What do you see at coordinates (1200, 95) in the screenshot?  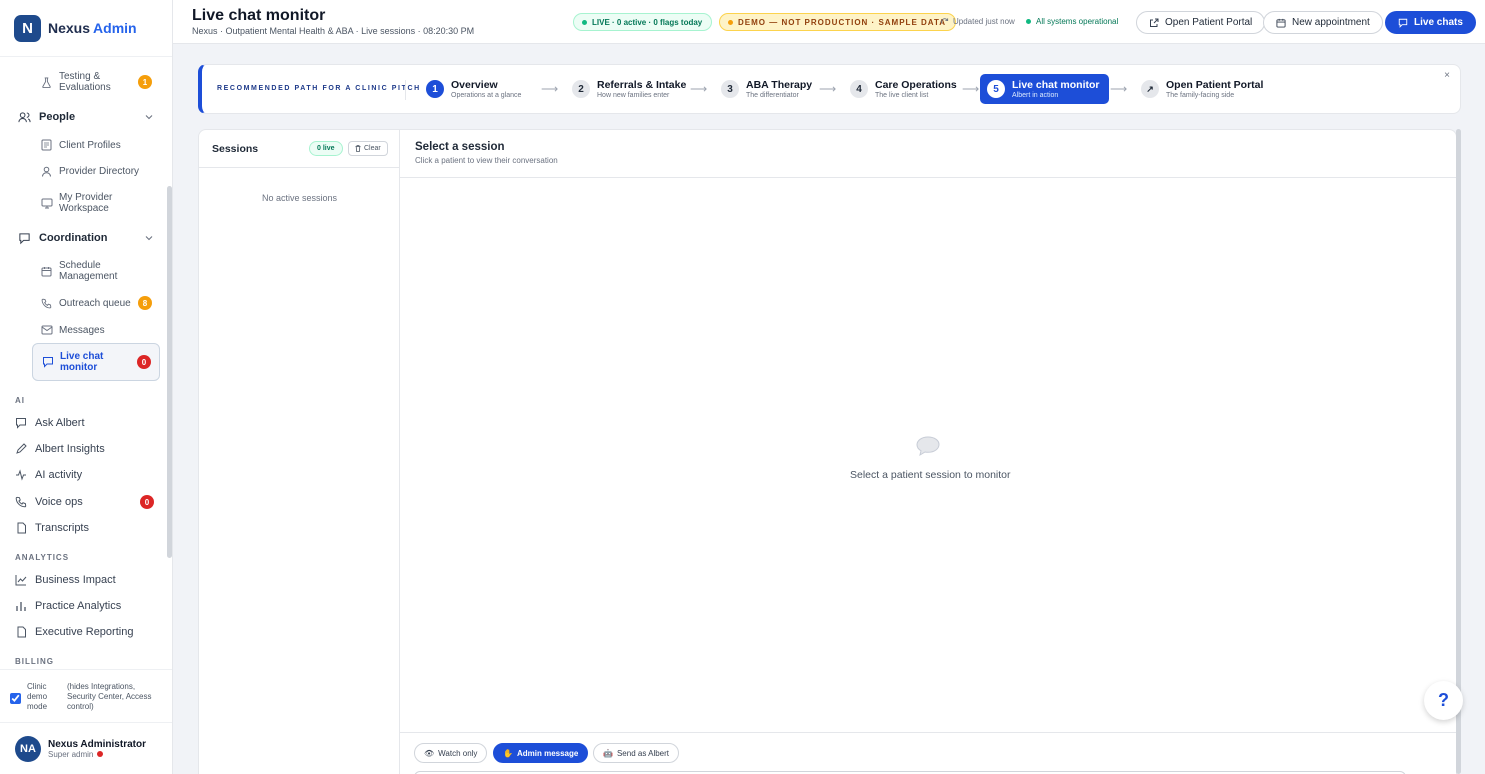 I see `step-subtitle: The family-facing side` at bounding box center [1200, 95].